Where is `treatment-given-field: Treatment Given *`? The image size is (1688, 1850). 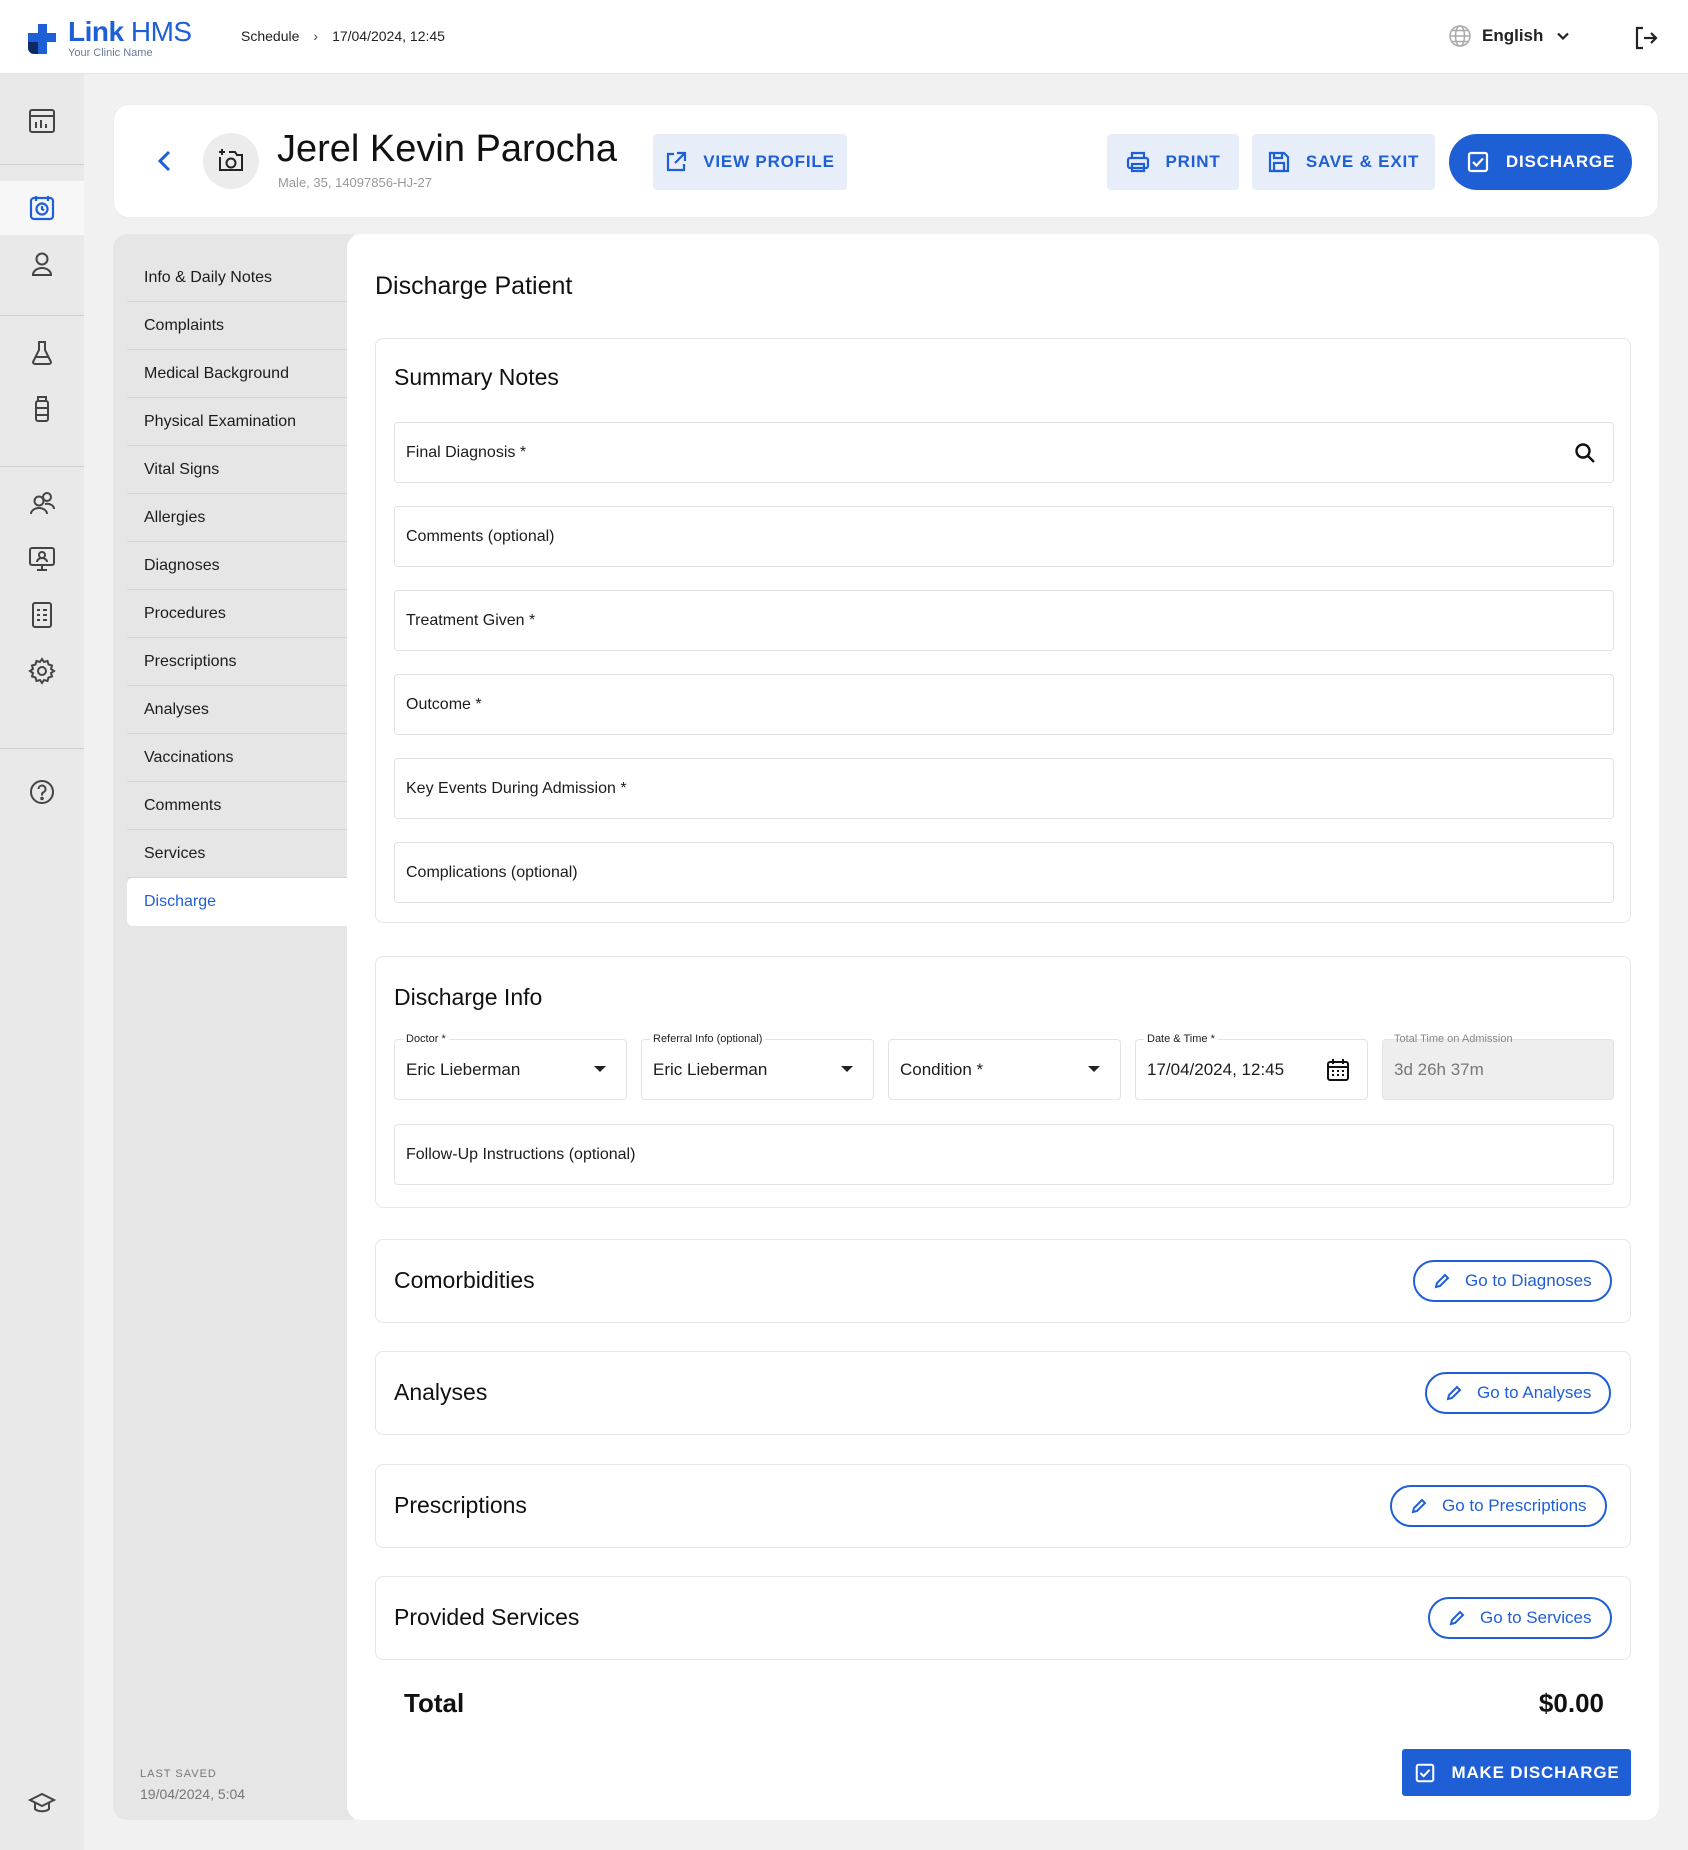
treatment-given-field: Treatment Given * is located at coordinates (1004, 620).